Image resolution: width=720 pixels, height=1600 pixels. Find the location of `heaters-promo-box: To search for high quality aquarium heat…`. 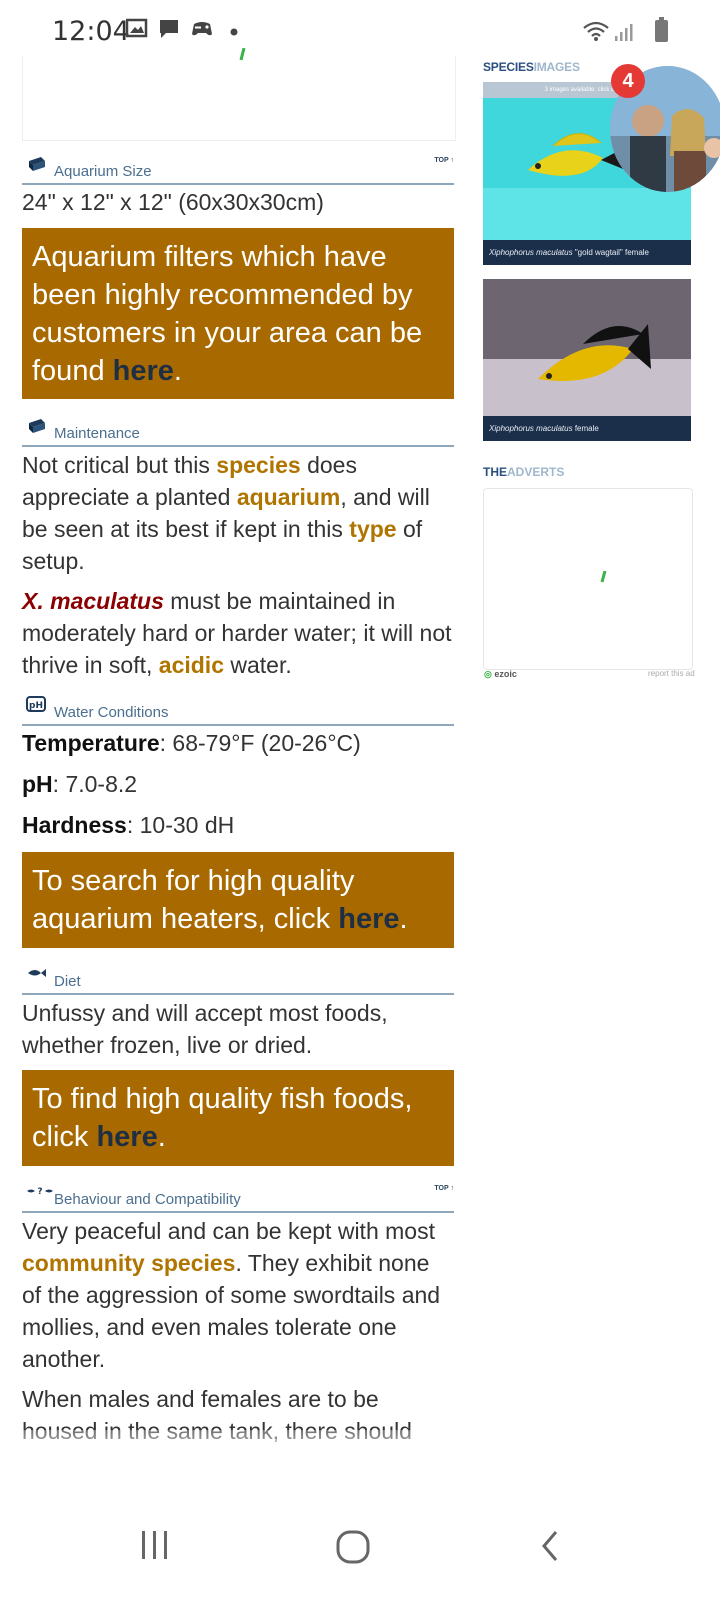

heaters-promo-box: To search for high quality aquarium heat… is located at coordinates (238, 900).